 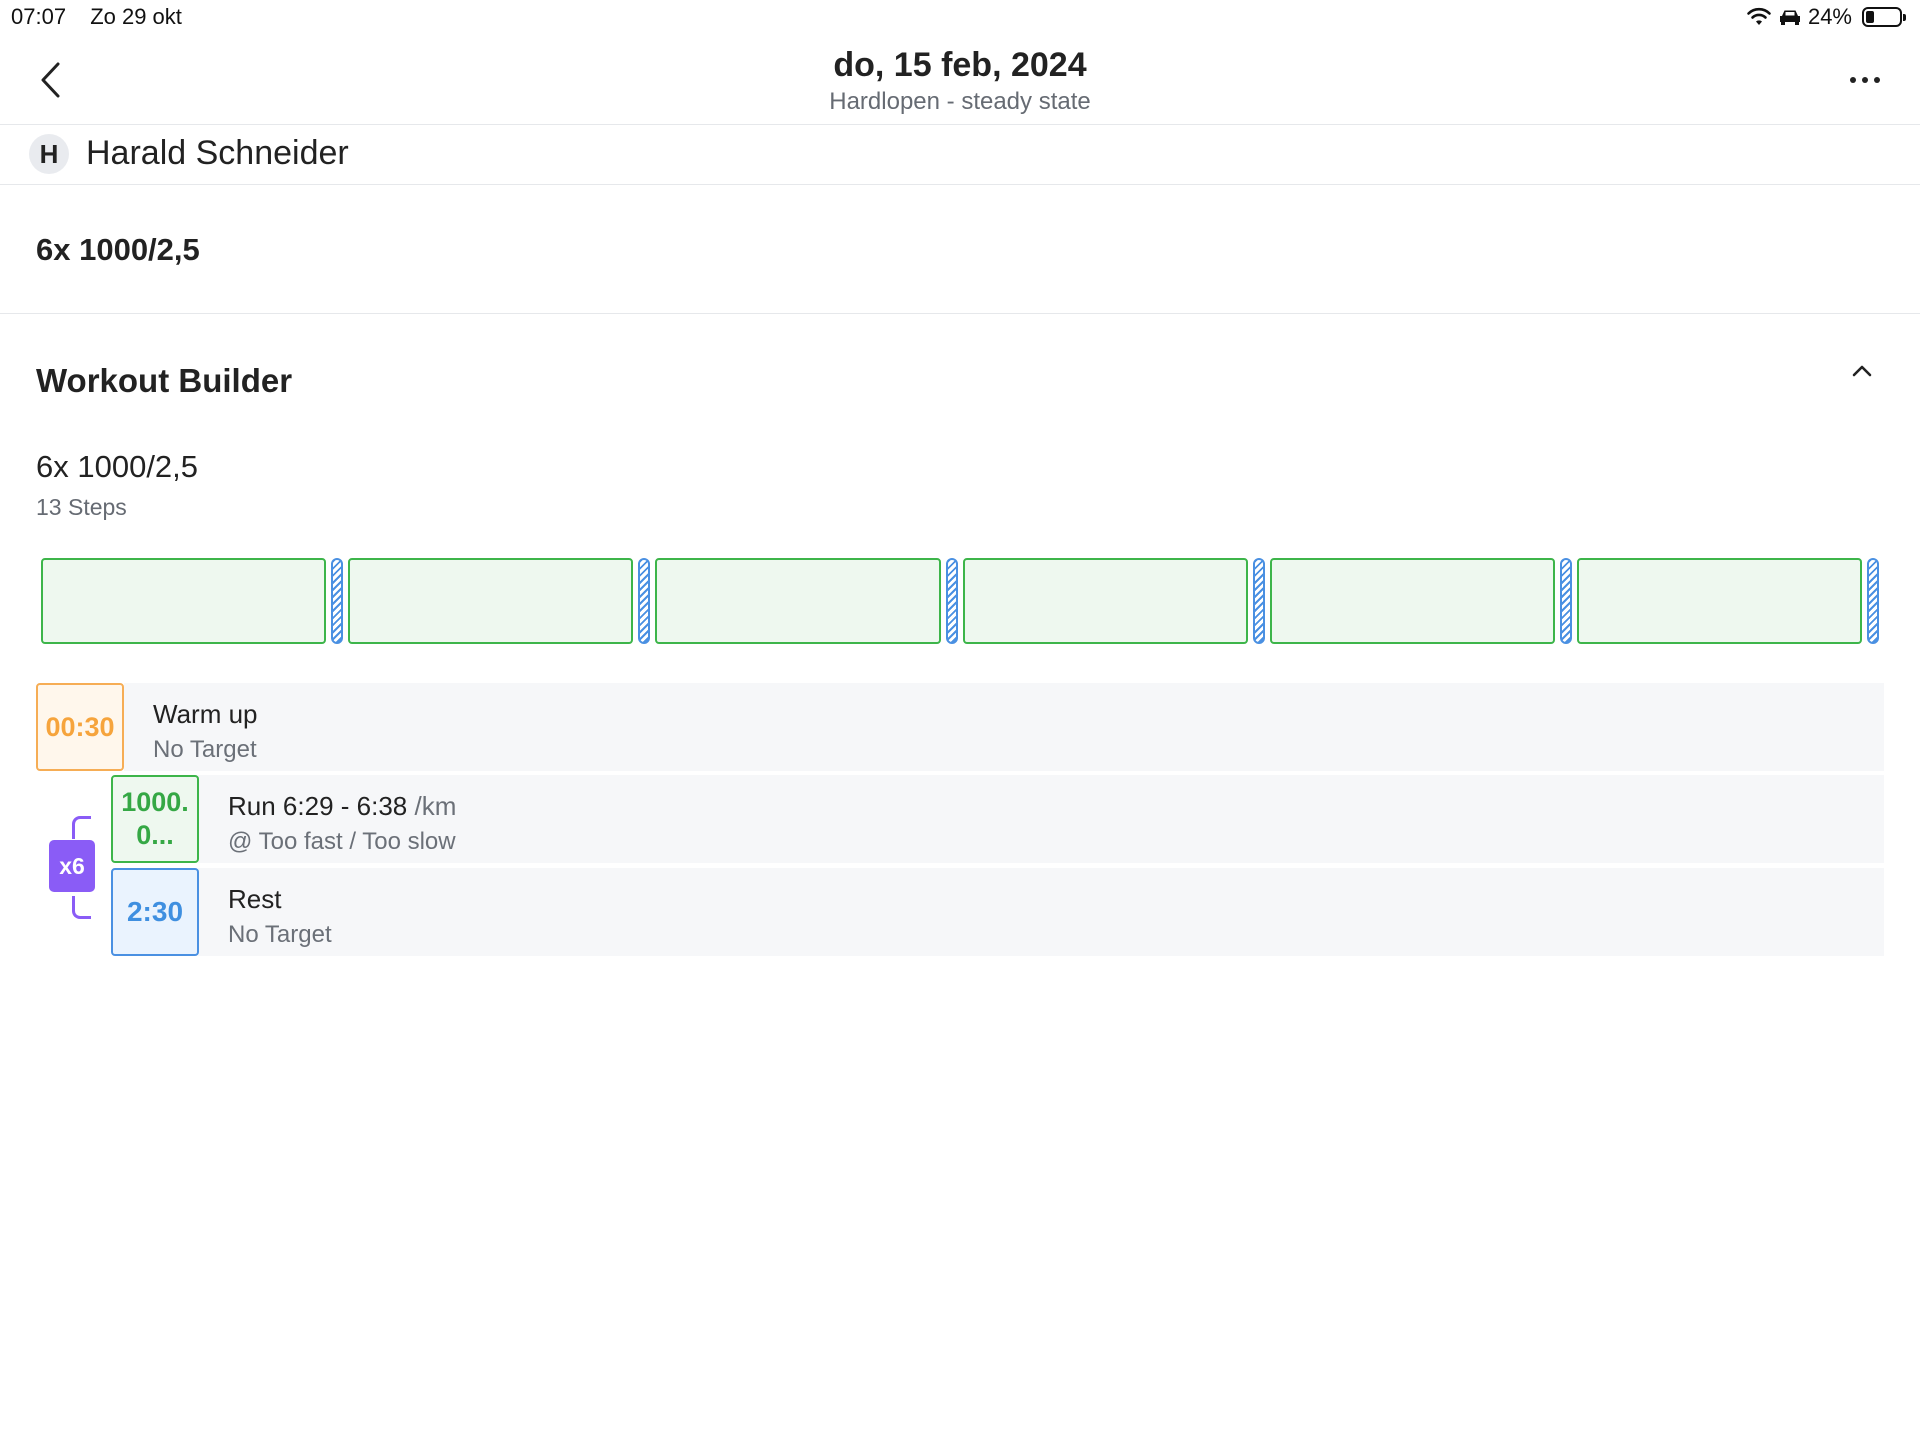 I want to click on workout-divider, so click(x=960, y=313).